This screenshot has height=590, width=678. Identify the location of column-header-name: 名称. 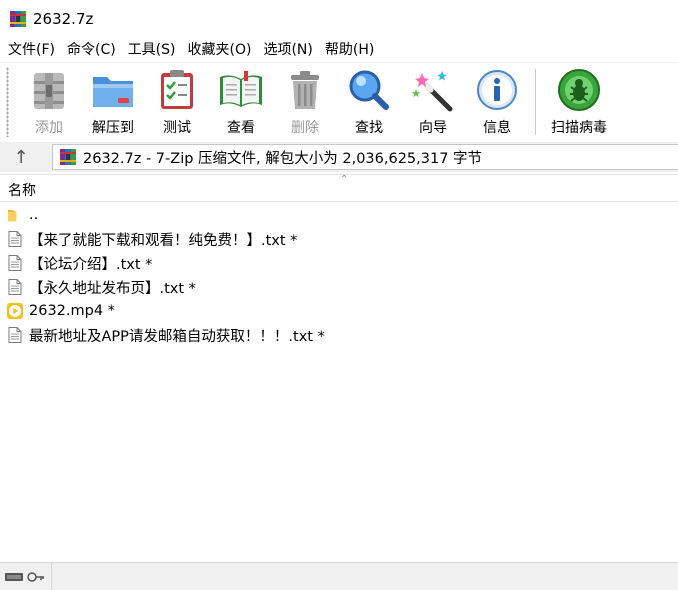
(22, 190).